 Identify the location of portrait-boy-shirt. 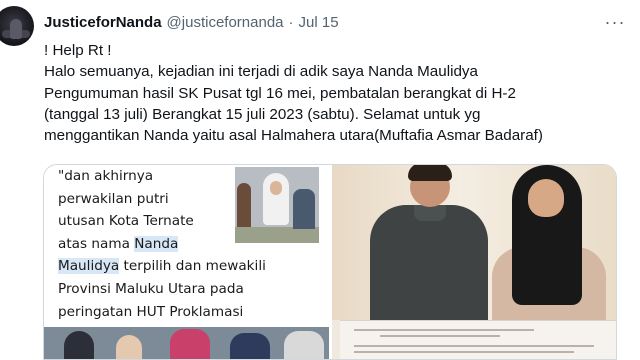
(429, 264).